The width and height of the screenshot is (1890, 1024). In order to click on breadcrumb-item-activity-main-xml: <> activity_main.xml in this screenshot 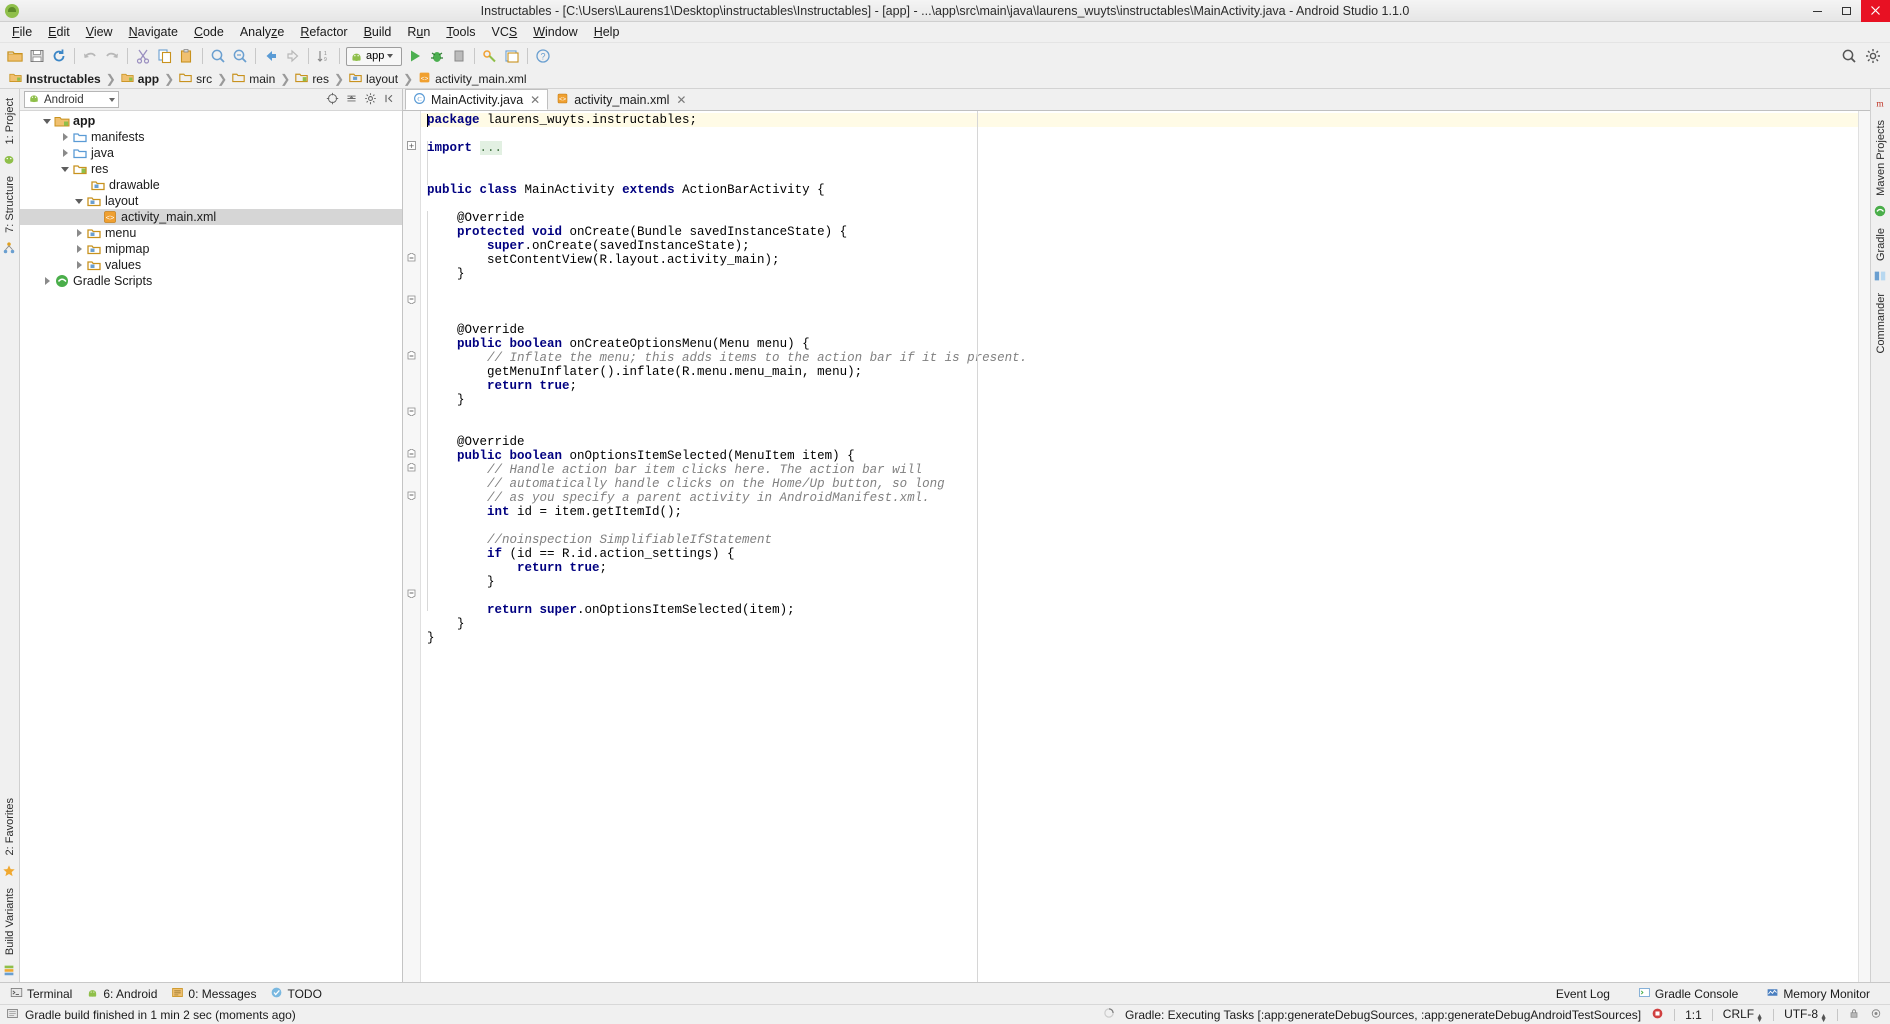, I will do `click(472, 79)`.